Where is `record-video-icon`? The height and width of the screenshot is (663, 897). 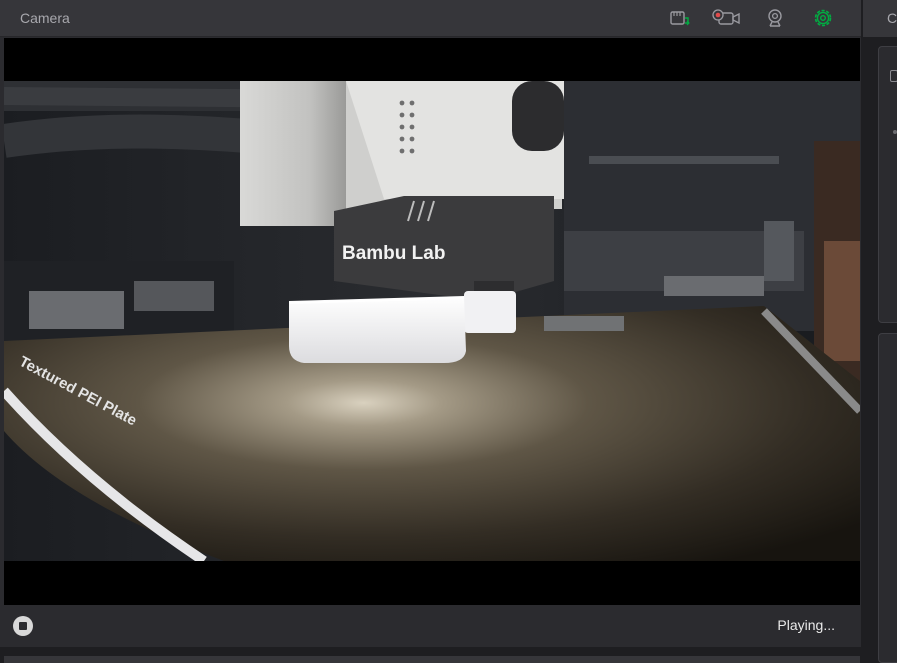 record-video-icon is located at coordinates (726, 18).